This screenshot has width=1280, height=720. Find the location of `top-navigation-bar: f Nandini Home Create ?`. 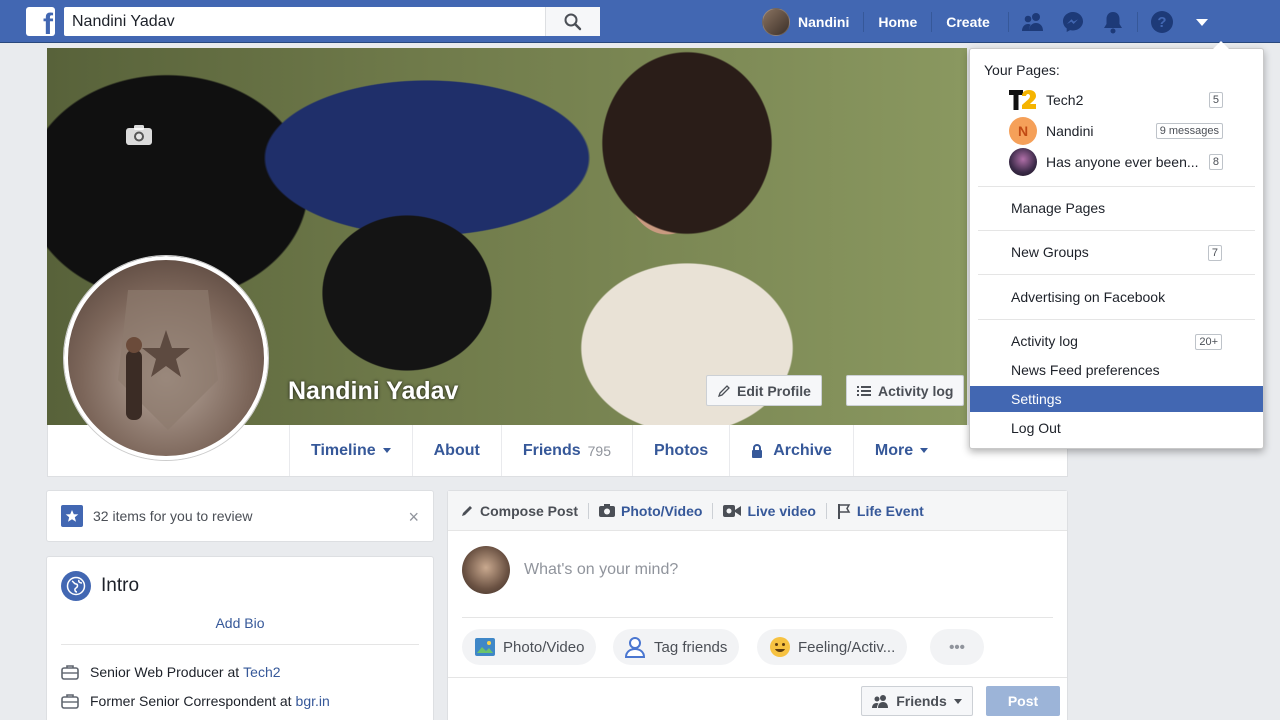

top-navigation-bar: f Nandini Home Create ? is located at coordinates (640, 21).